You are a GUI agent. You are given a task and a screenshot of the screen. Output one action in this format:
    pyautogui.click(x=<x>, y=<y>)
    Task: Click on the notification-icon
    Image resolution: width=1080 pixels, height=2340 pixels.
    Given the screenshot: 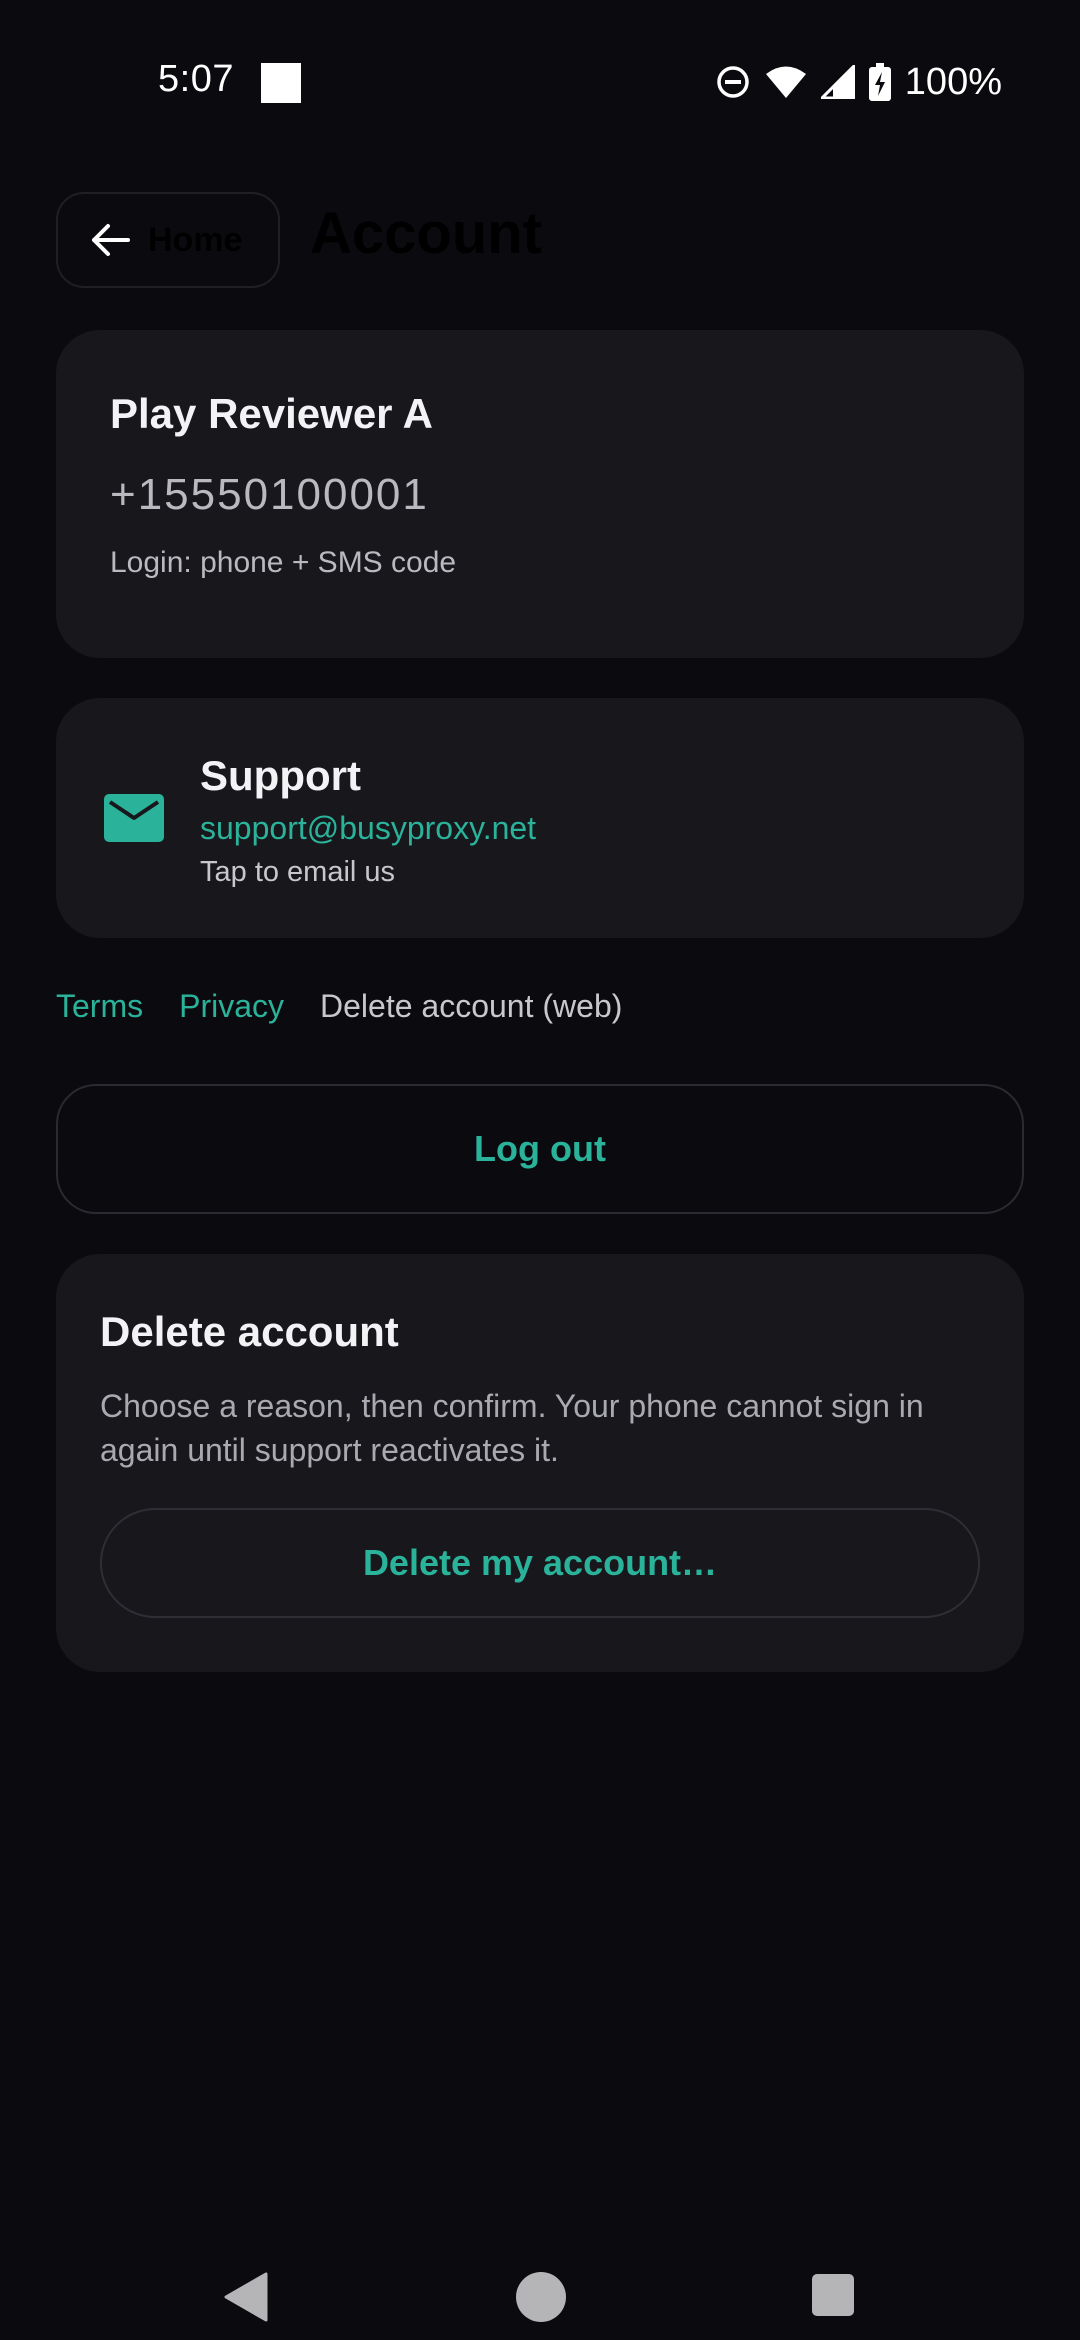 What is the action you would take?
    pyautogui.click(x=281, y=83)
    